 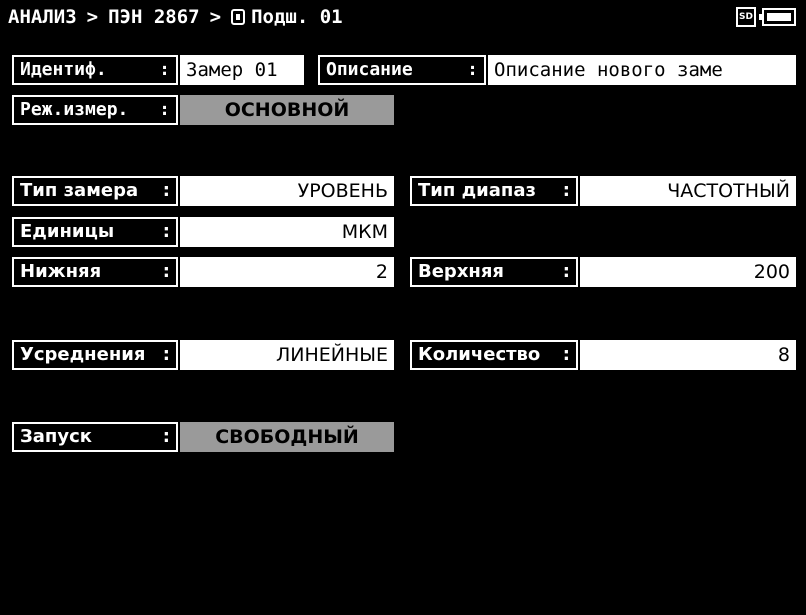 What do you see at coordinates (95, 355) in the screenshot?
I see `averaging-label: Усреднения:` at bounding box center [95, 355].